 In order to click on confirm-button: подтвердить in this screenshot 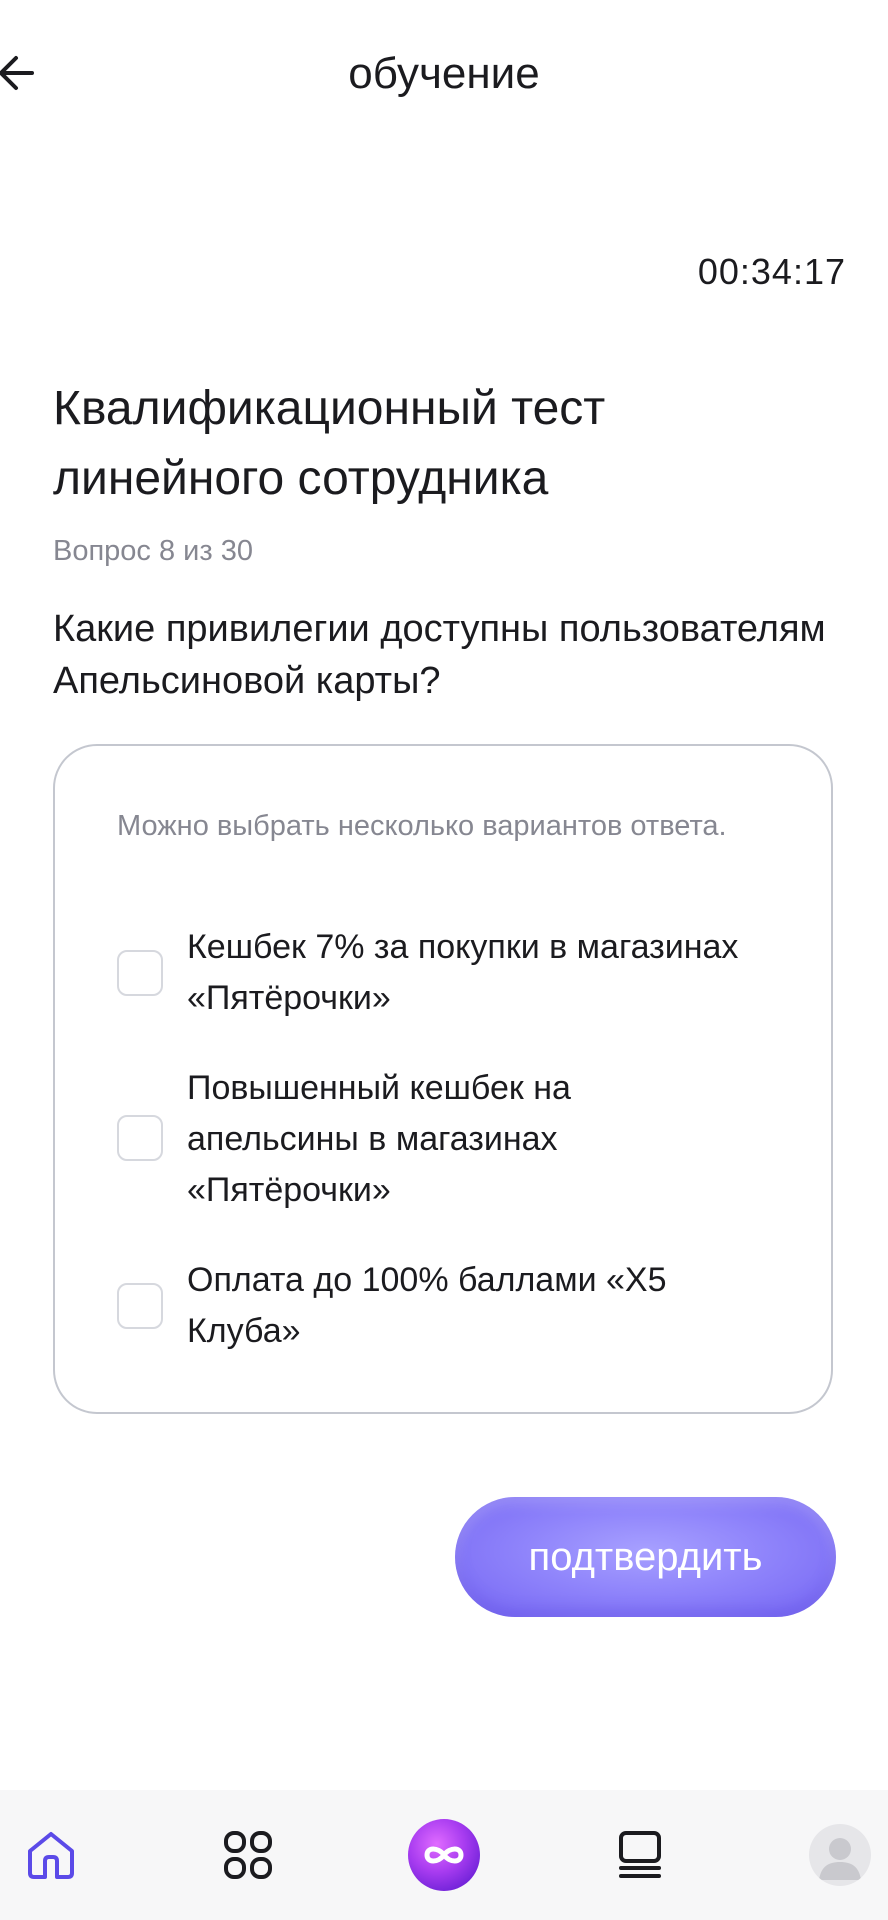, I will do `click(645, 1557)`.